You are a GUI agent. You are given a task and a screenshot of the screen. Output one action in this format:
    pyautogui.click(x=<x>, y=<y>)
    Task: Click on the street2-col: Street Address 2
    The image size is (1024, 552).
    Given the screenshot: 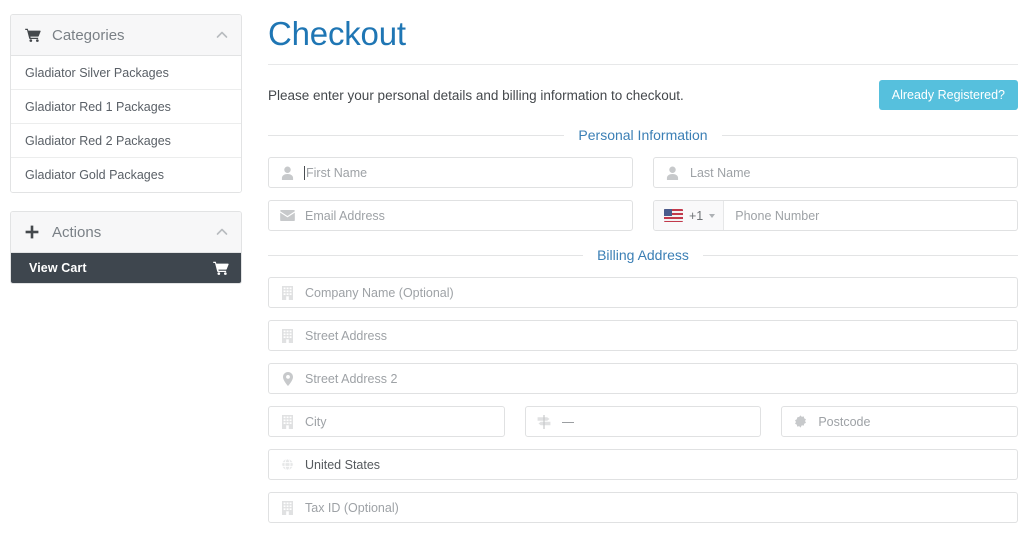 What is the action you would take?
    pyautogui.click(x=643, y=379)
    